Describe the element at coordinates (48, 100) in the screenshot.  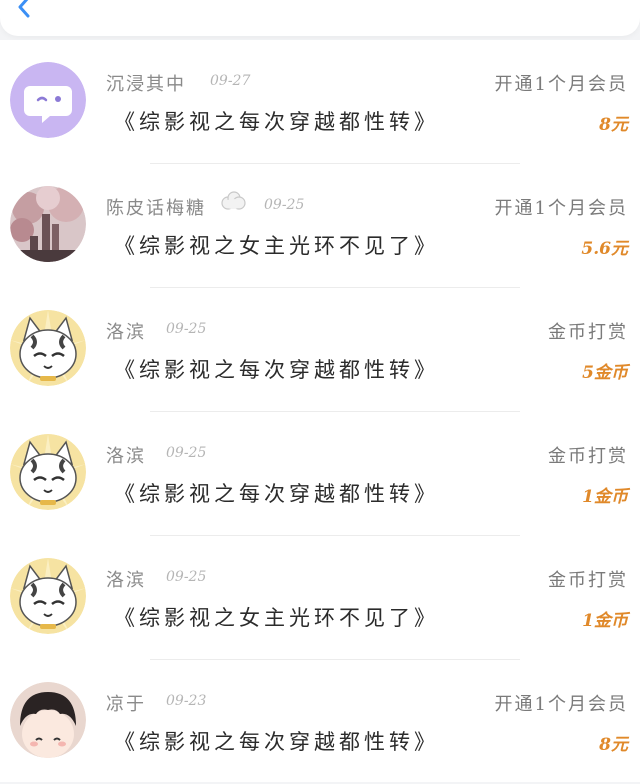
I see `purple-chat-bubble-avatar` at that location.